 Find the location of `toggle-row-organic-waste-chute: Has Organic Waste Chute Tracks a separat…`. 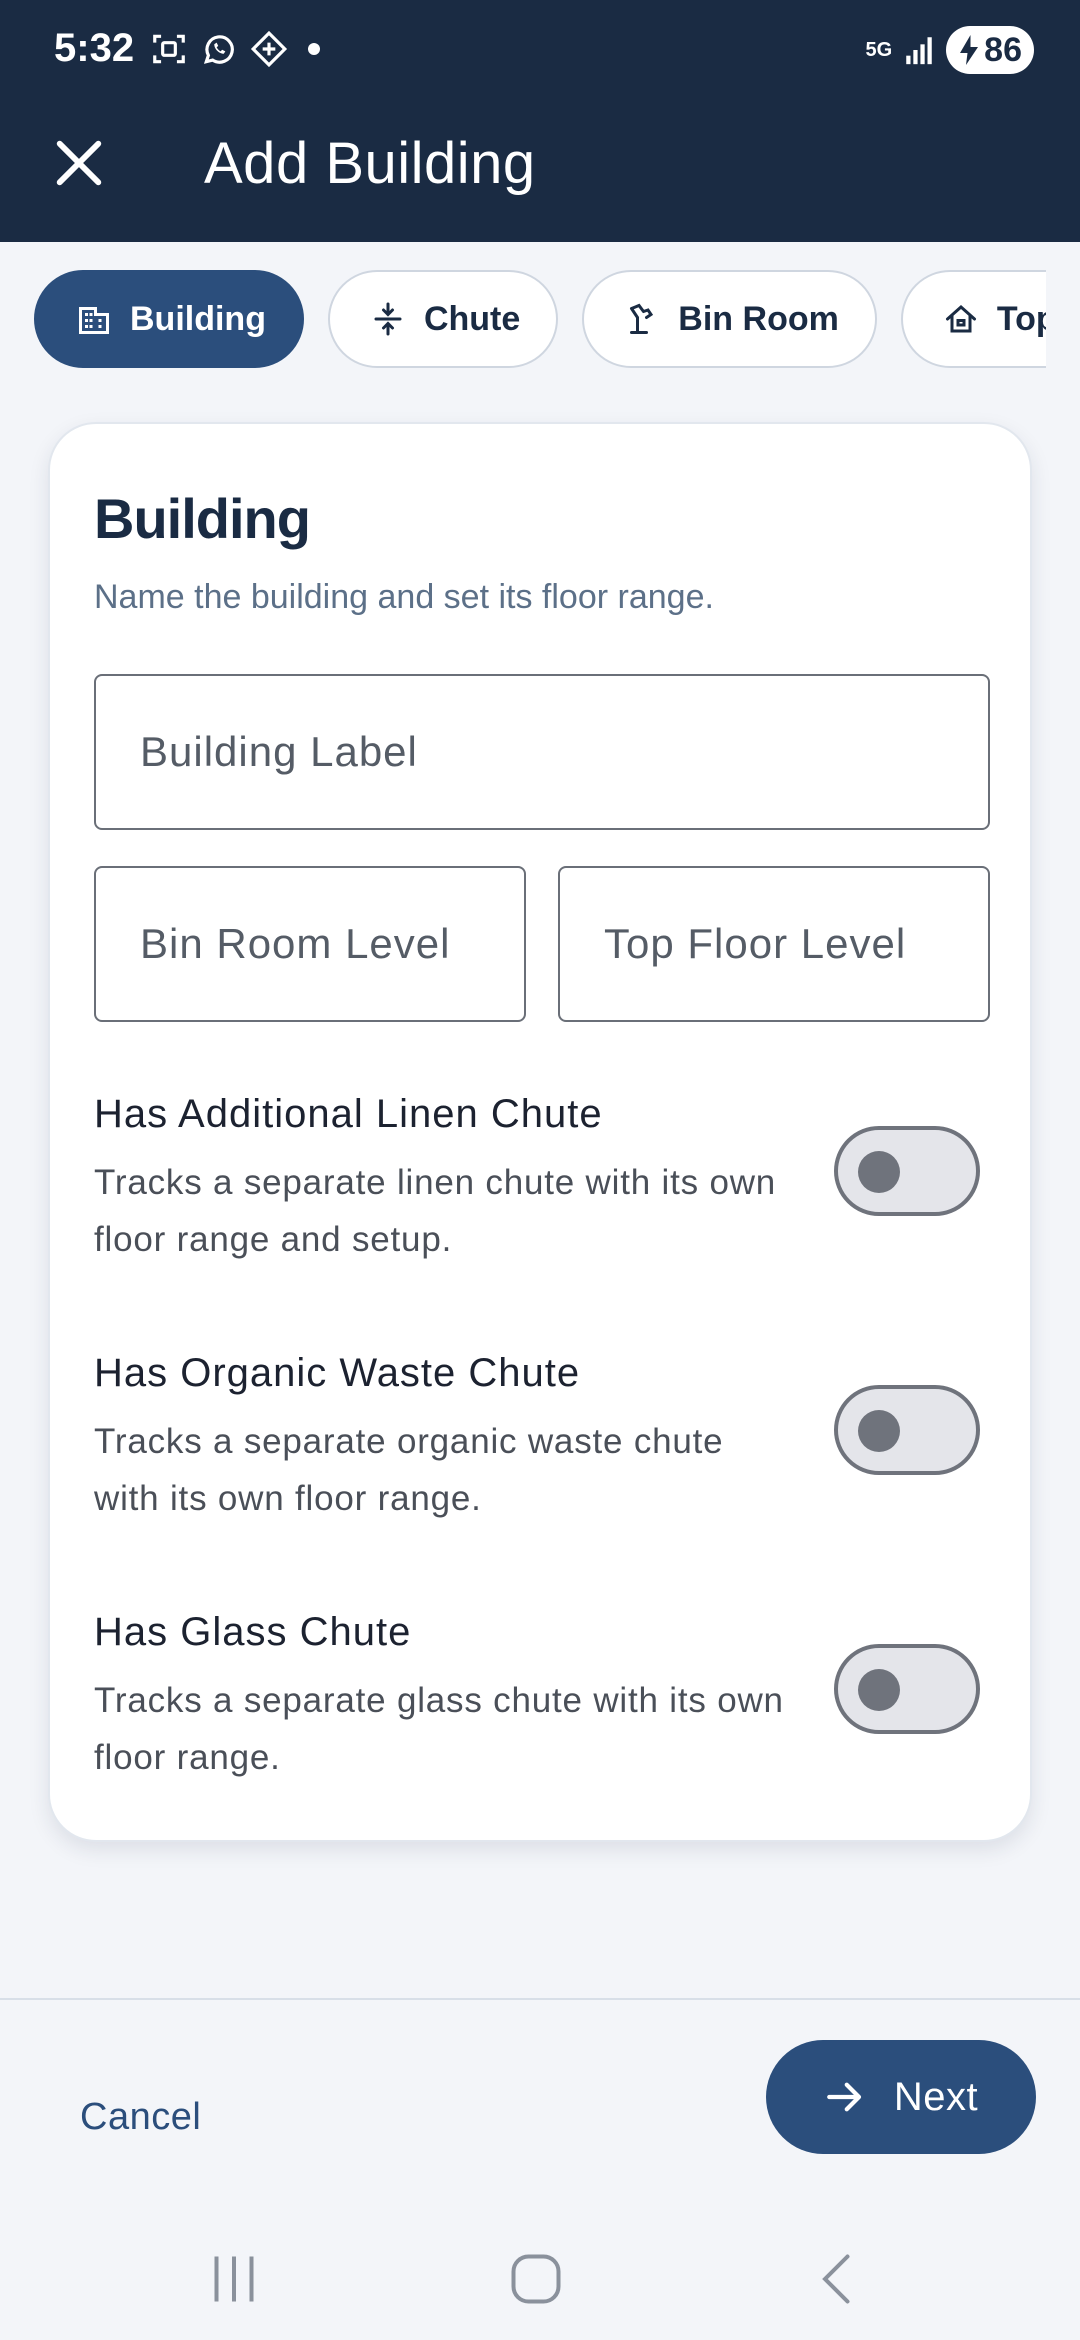

toggle-row-organic-waste-chute: Has Organic Waste Chute Tracks a separat… is located at coordinates (542, 1451).